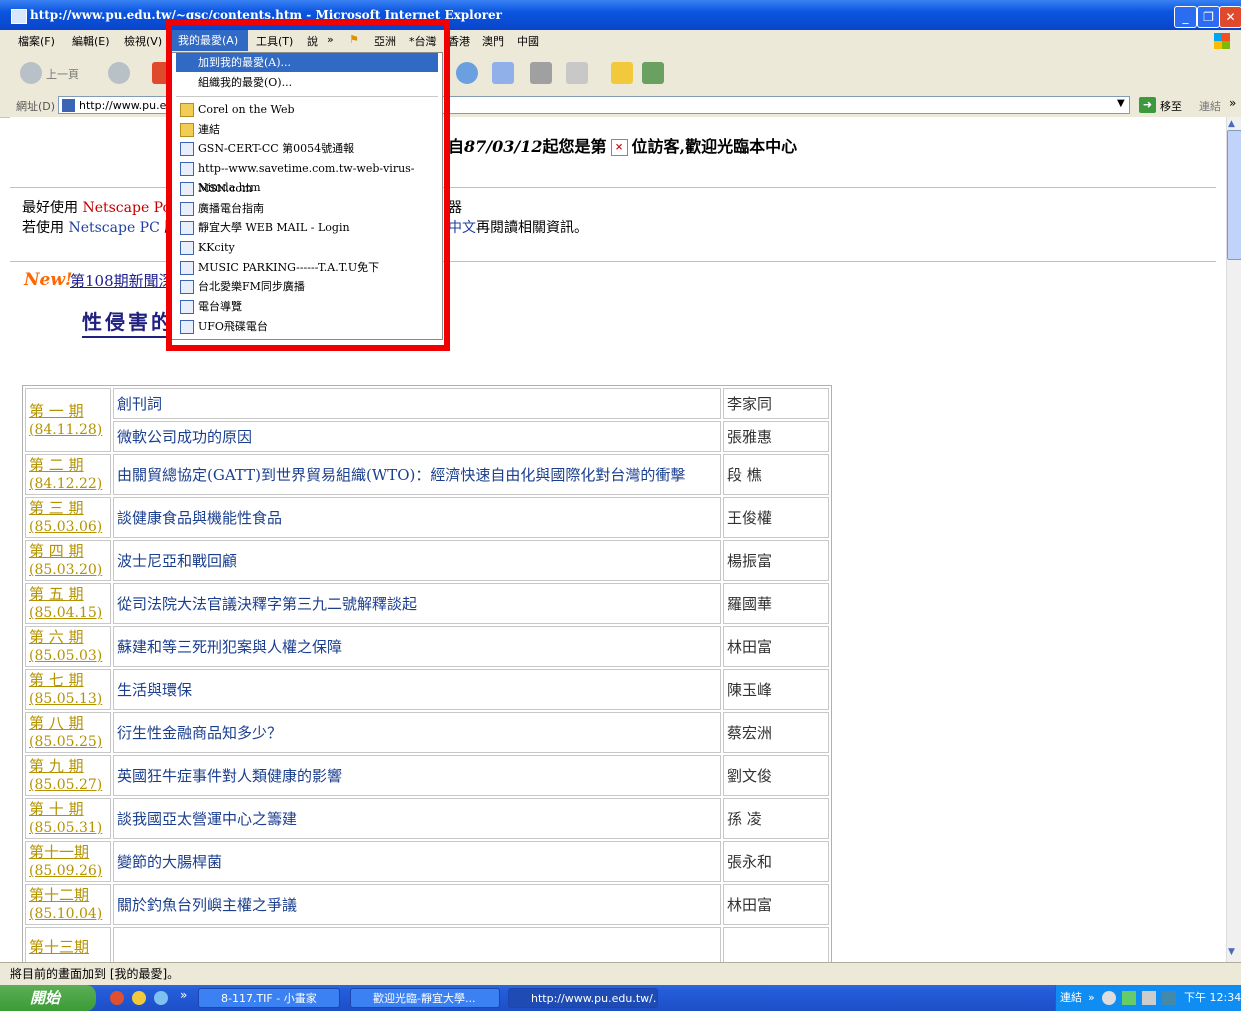 The image size is (1241, 1011). What do you see at coordinates (68, 656) in the screenshot?
I see `issue-date-link: (85.05.03)` at bounding box center [68, 656].